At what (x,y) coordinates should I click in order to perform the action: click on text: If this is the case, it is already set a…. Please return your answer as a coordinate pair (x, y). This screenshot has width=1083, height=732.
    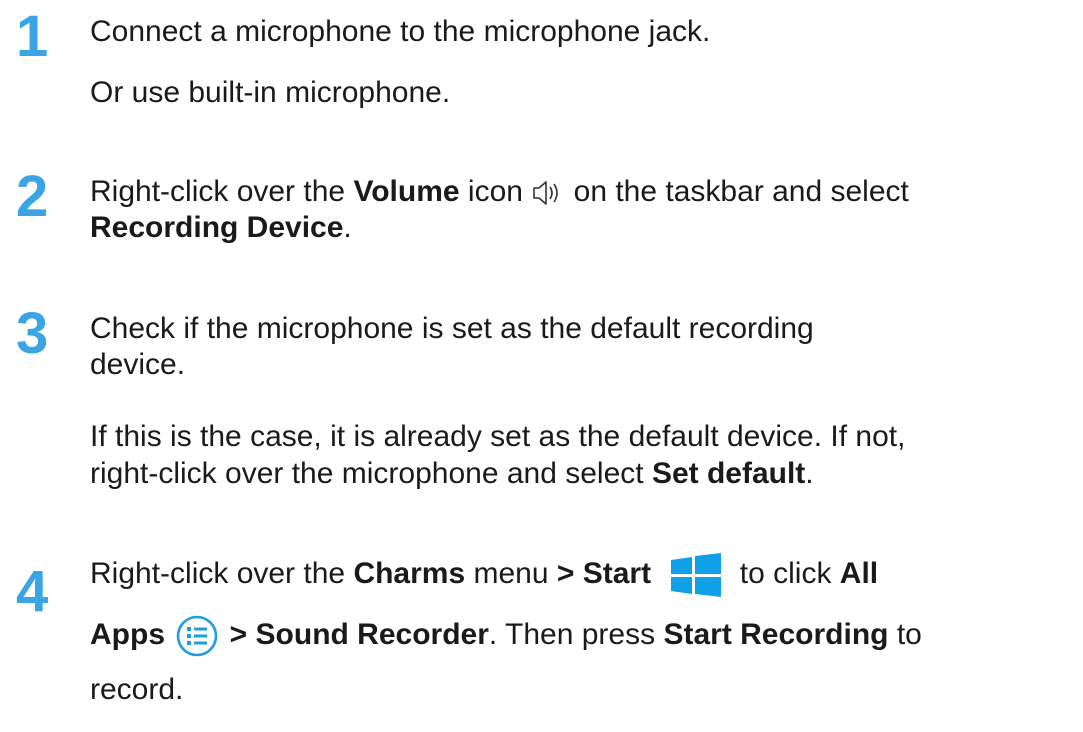
    Looking at the image, I should click on (498, 436).